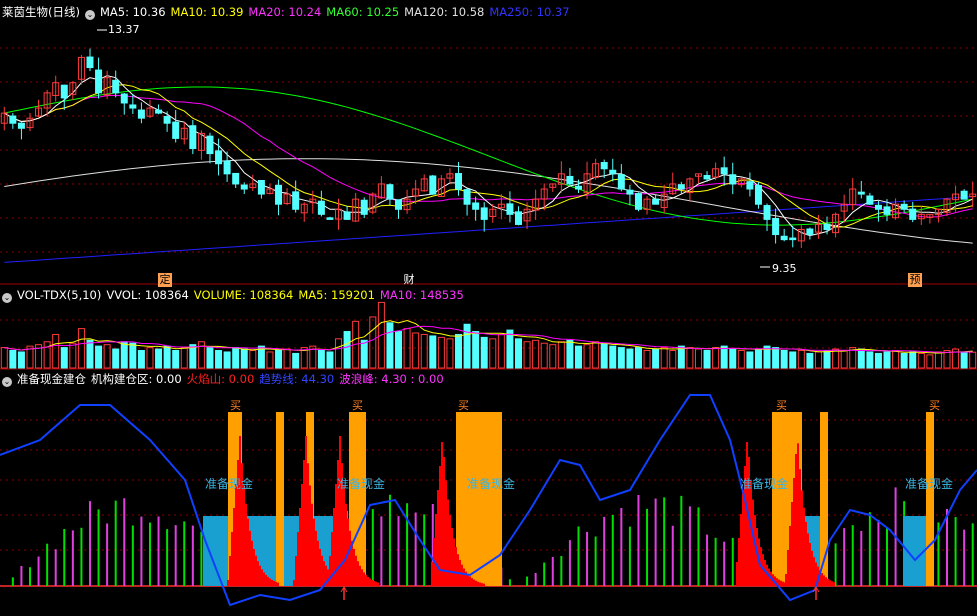 The height and width of the screenshot is (616, 977). Describe the element at coordinates (409, 279) in the screenshot. I see `cai-marker: 财` at that location.